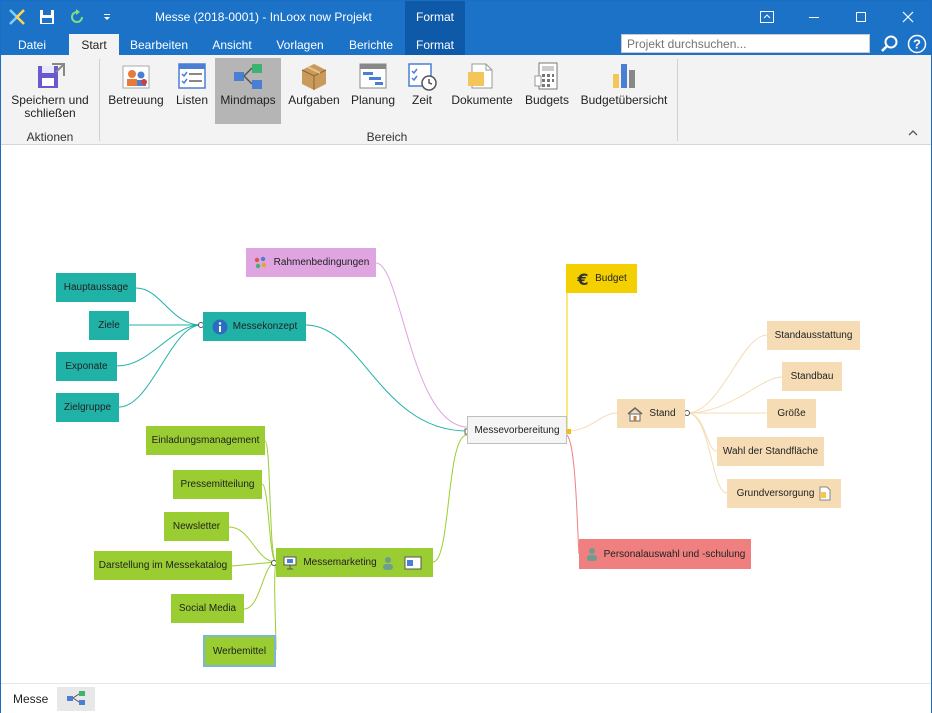 The image size is (932, 713). I want to click on save-and-close-button: Speichern und schließen, so click(50, 91).